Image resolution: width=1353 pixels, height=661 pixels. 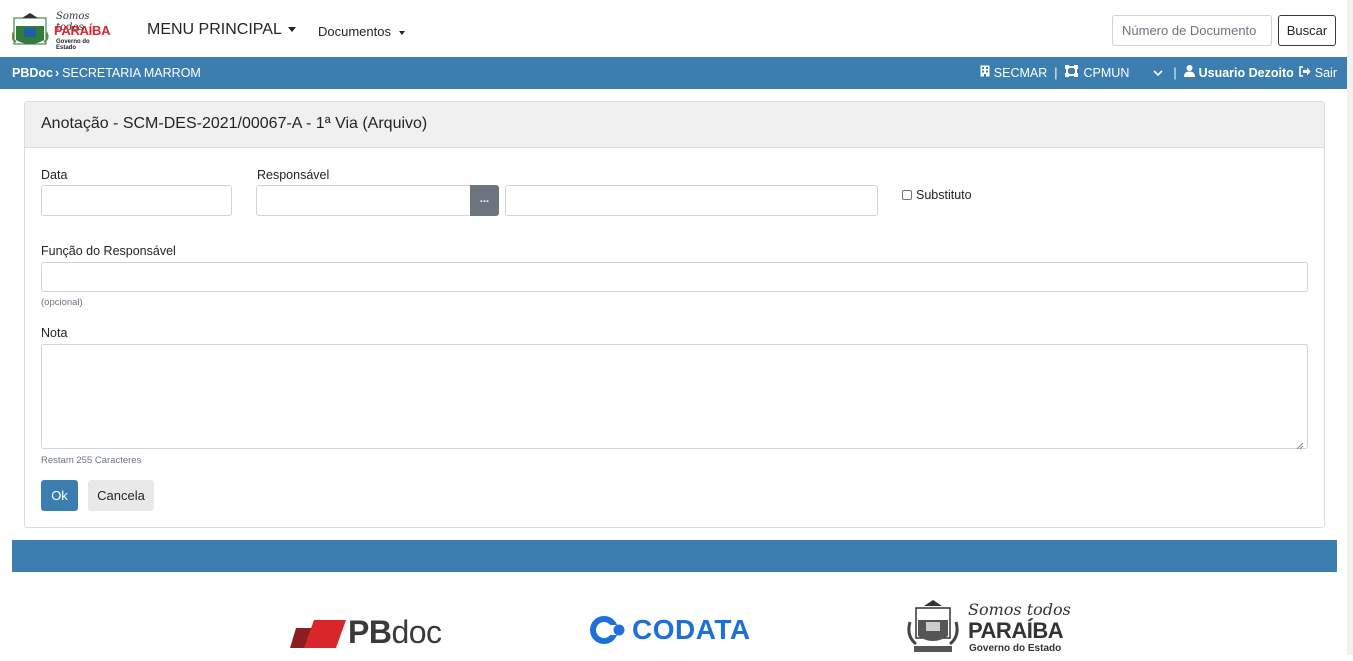 I want to click on pbdoc-logo: PBdoc, so click(x=366, y=632).